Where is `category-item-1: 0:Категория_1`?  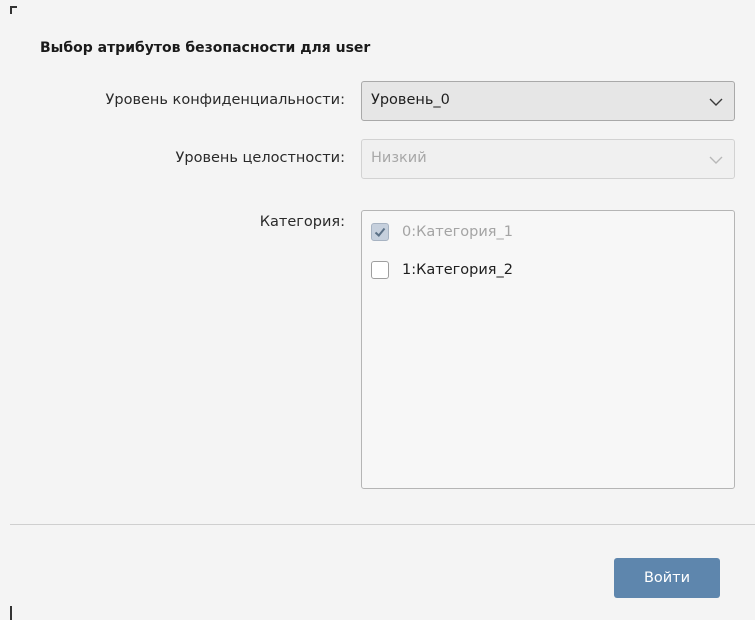
category-item-1: 0:Категория_1 is located at coordinates (442, 232).